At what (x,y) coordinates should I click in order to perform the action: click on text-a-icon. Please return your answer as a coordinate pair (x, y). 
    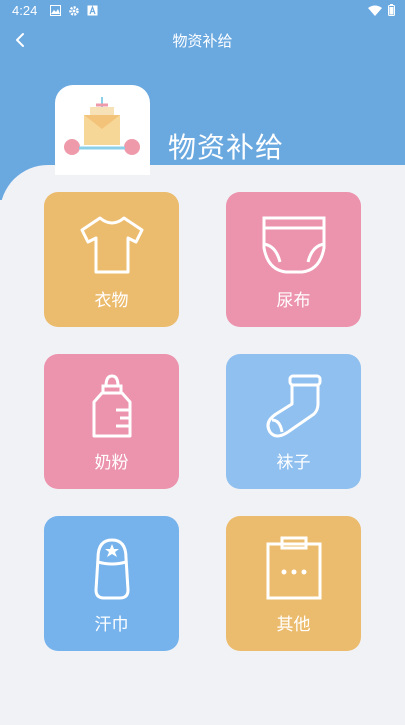
    Looking at the image, I should click on (92, 10).